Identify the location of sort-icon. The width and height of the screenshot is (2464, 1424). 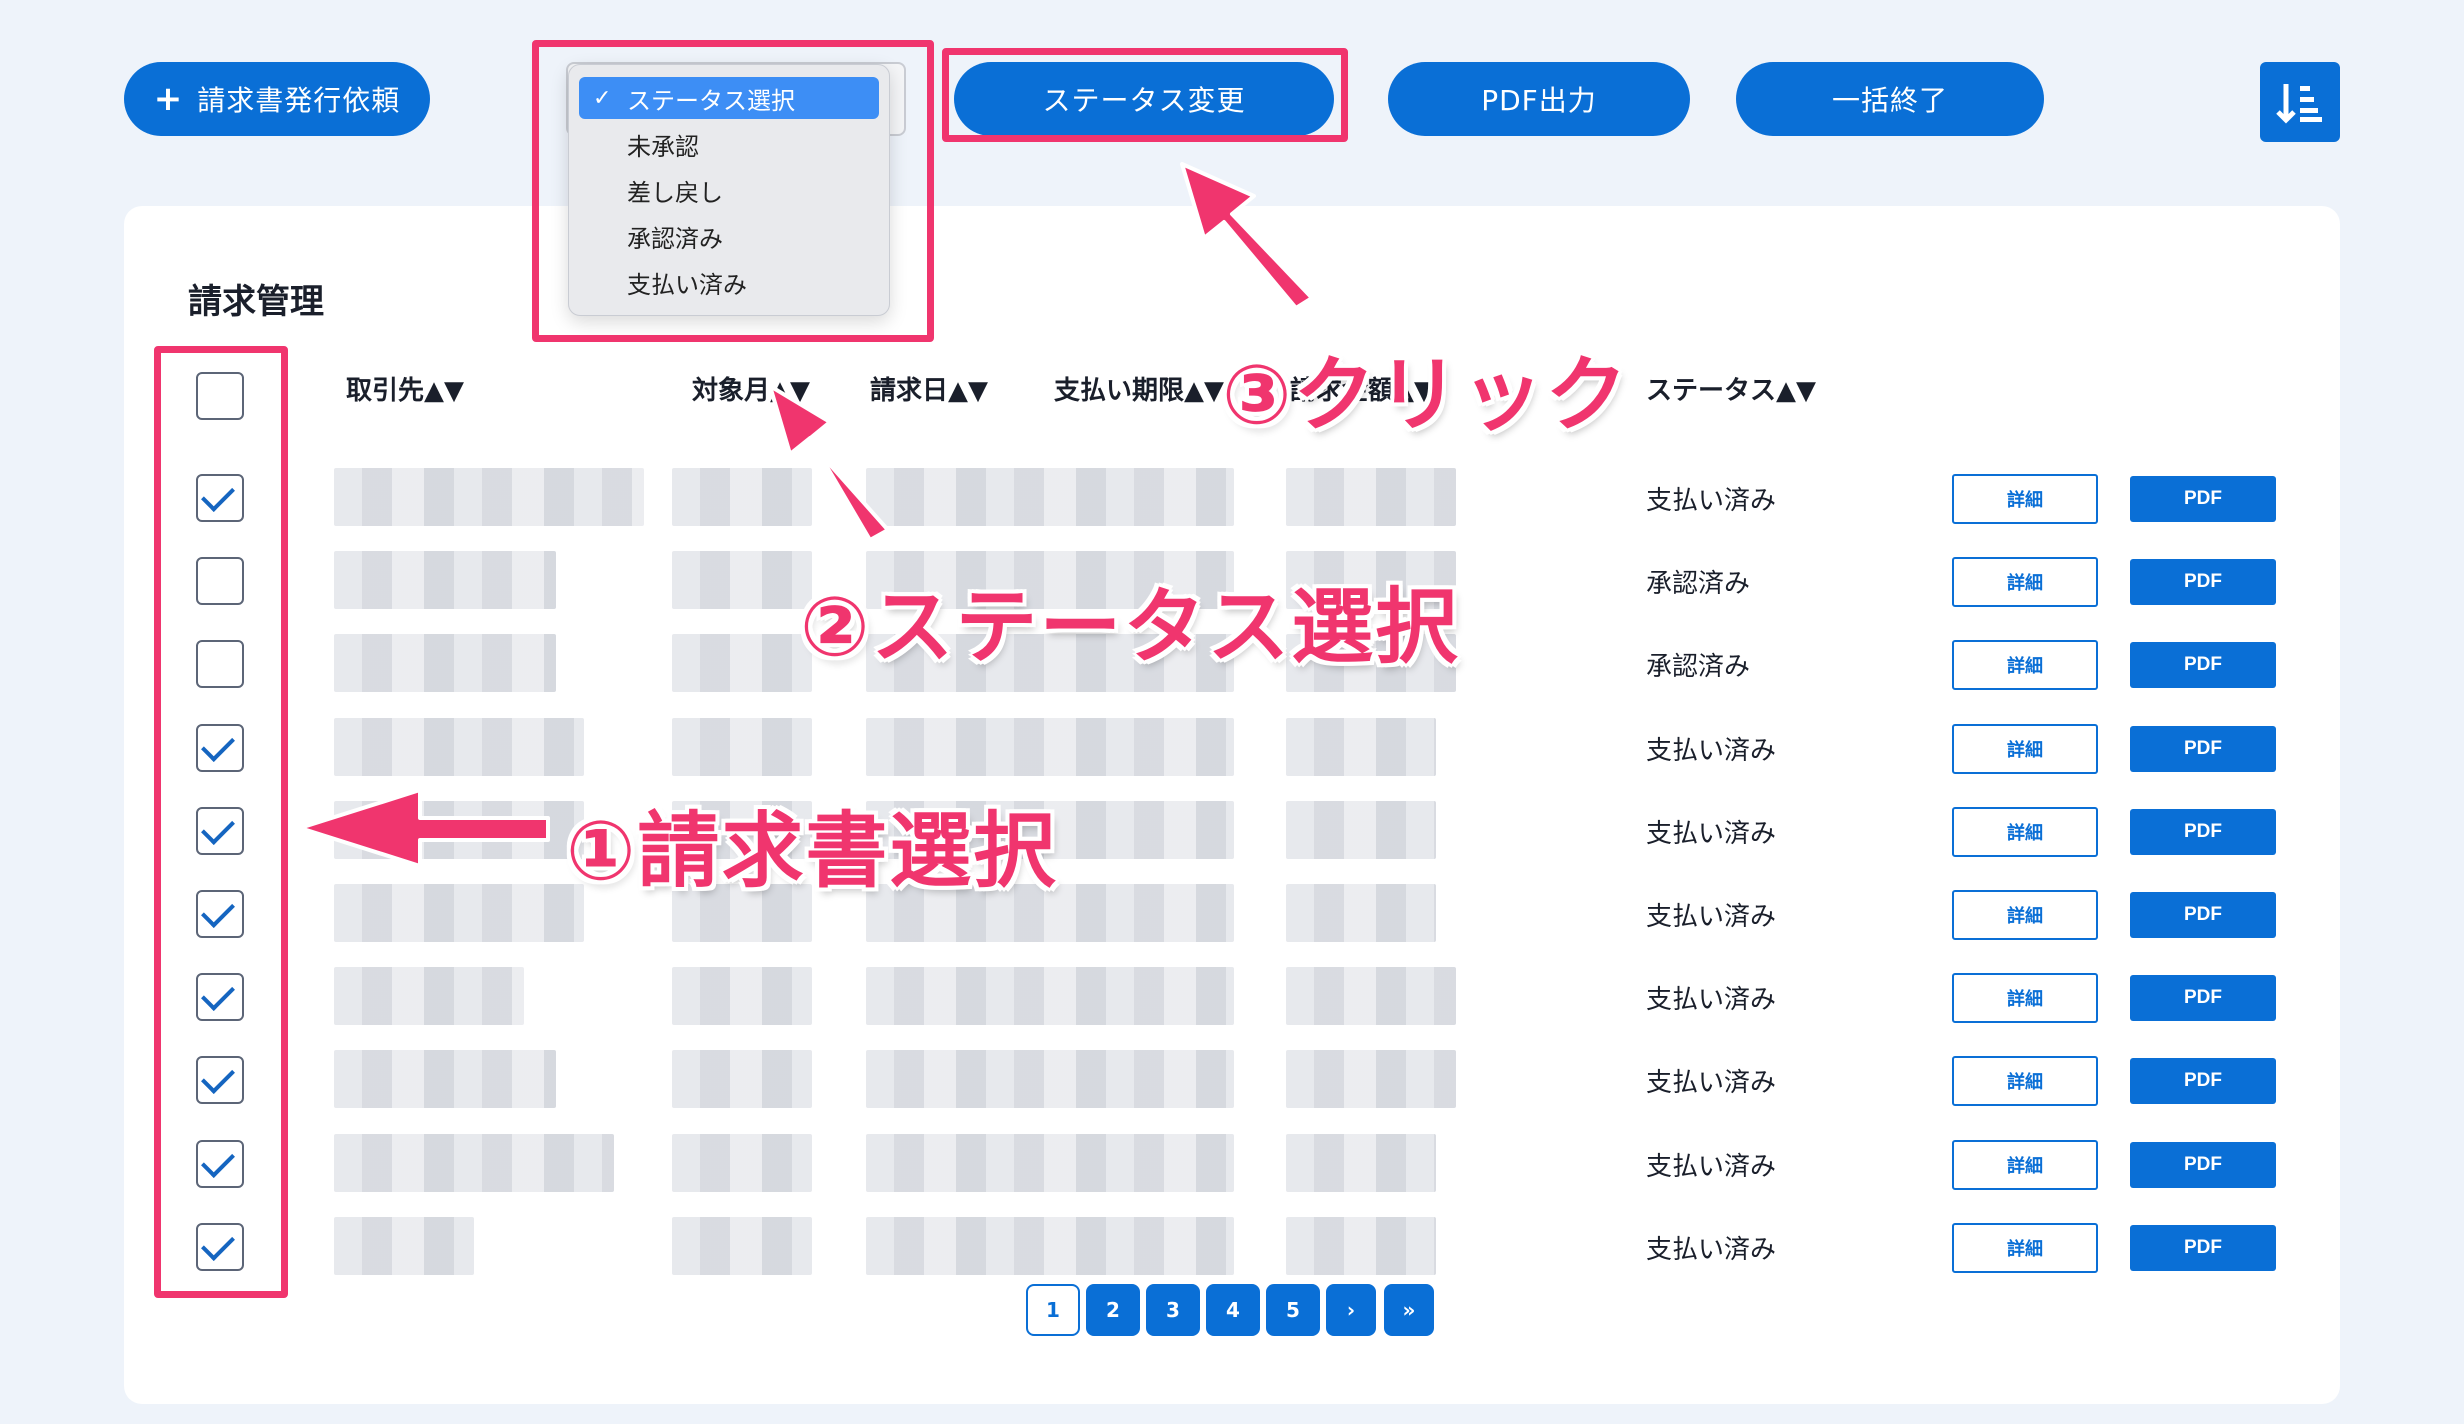
(2299, 104).